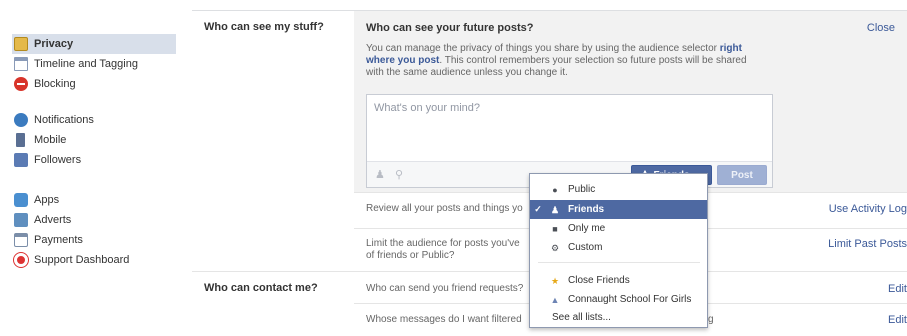 This screenshot has width=907, height=336. What do you see at coordinates (711, 319) in the screenshot?
I see `message-filtering-text-tail: g` at bounding box center [711, 319].